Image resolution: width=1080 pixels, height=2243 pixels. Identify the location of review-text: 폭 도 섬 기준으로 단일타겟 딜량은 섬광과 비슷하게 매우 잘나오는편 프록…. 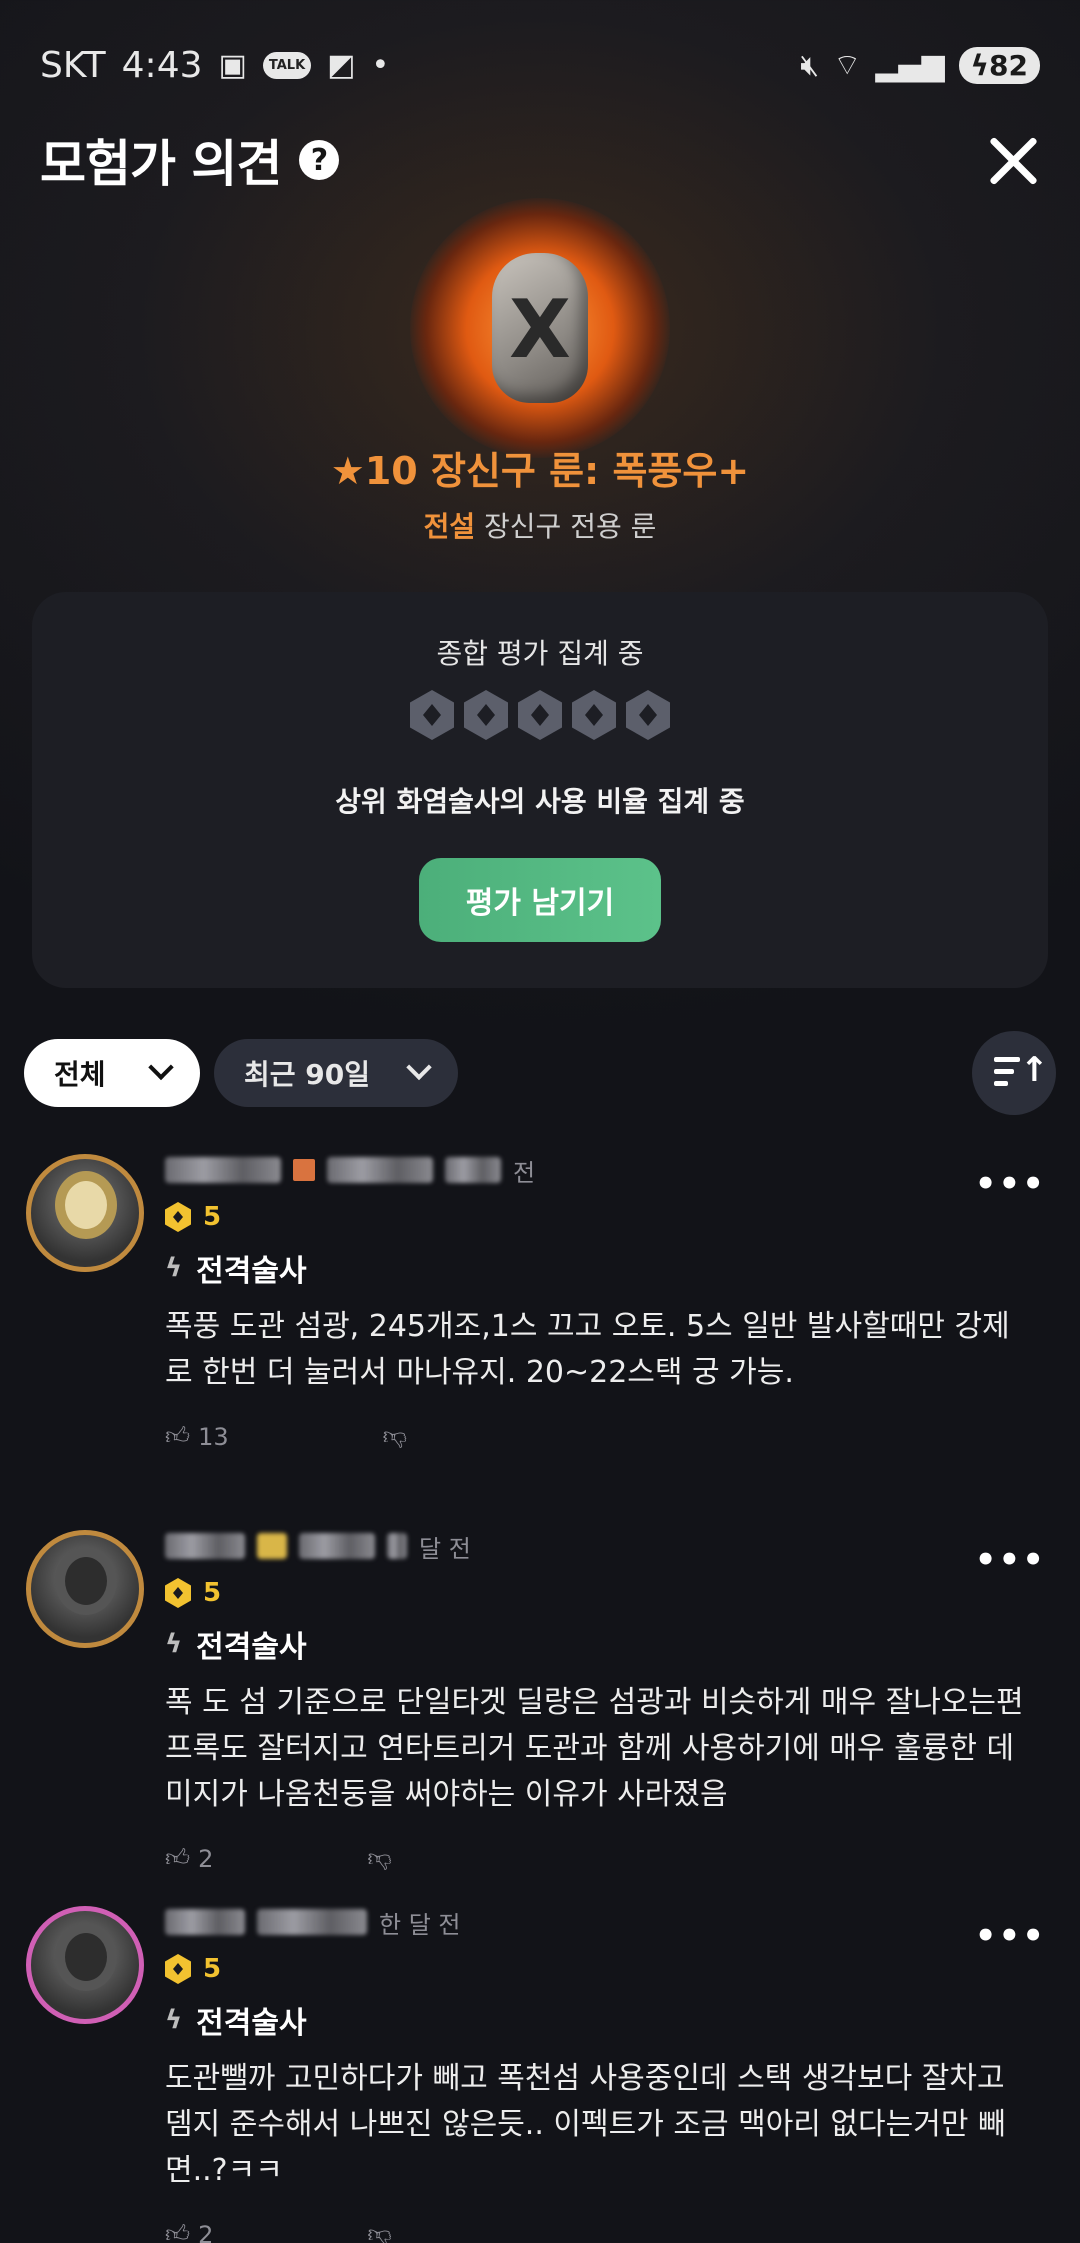
(594, 1748).